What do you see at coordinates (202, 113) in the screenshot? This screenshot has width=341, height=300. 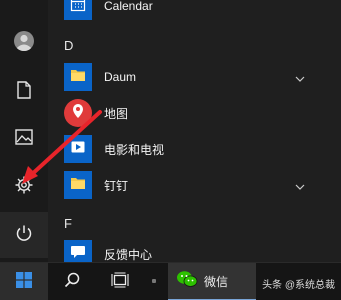 I see `app-maps: 地图` at bounding box center [202, 113].